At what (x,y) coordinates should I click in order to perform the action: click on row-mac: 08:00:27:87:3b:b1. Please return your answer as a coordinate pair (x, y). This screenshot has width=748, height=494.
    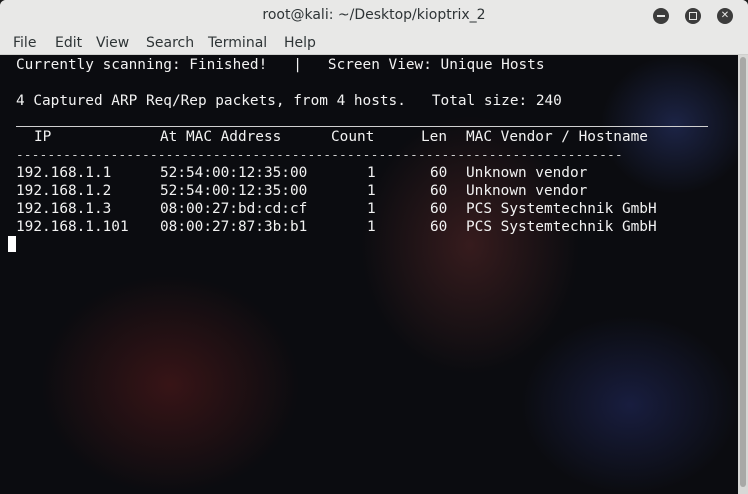
    Looking at the image, I should click on (234, 227).